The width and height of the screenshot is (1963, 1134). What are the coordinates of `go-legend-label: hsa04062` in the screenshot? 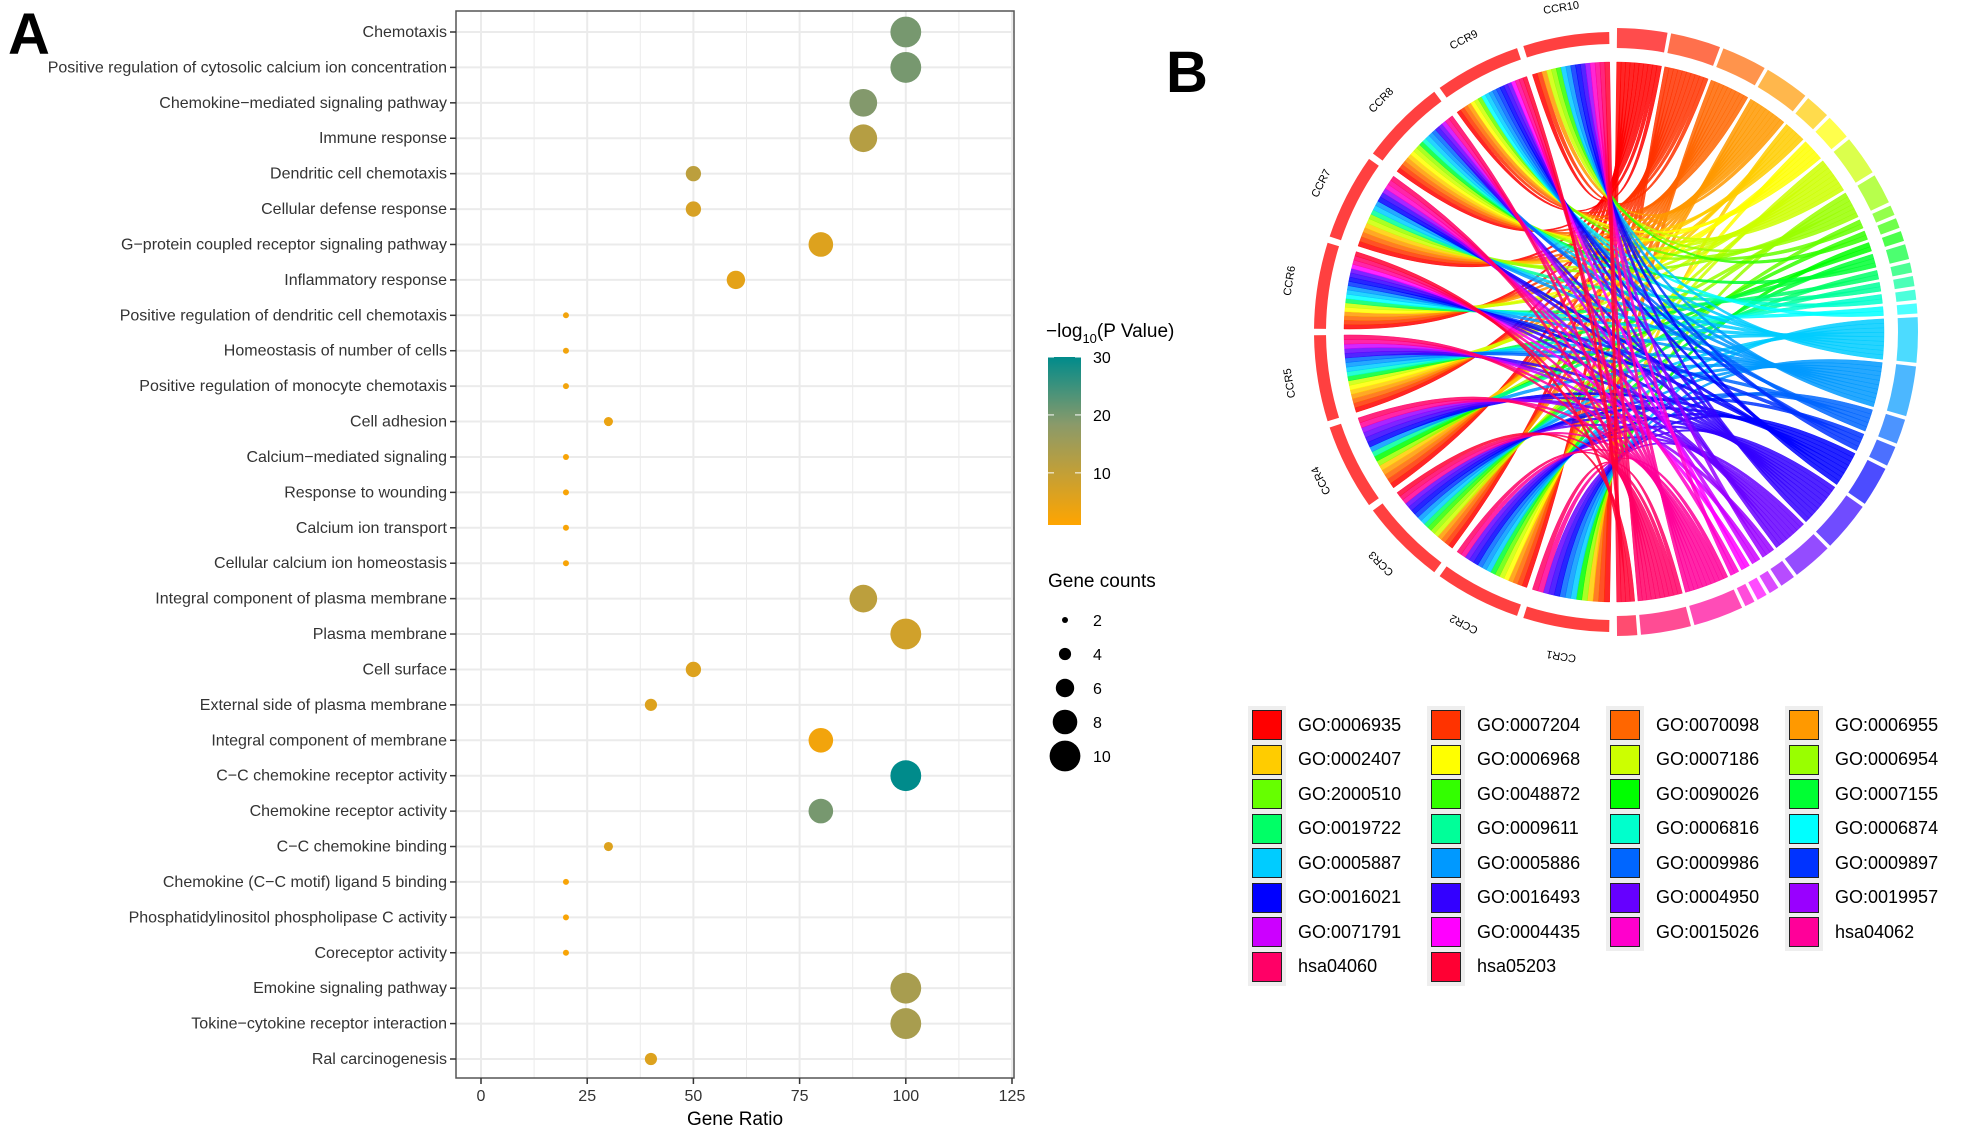 It's located at (1875, 931).